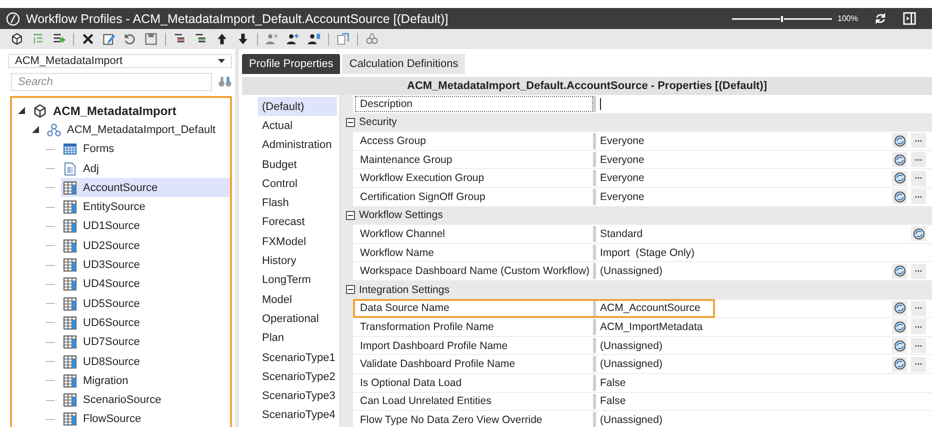 Image resolution: width=932 pixels, height=427 pixels. I want to click on zoom-slider, so click(782, 19).